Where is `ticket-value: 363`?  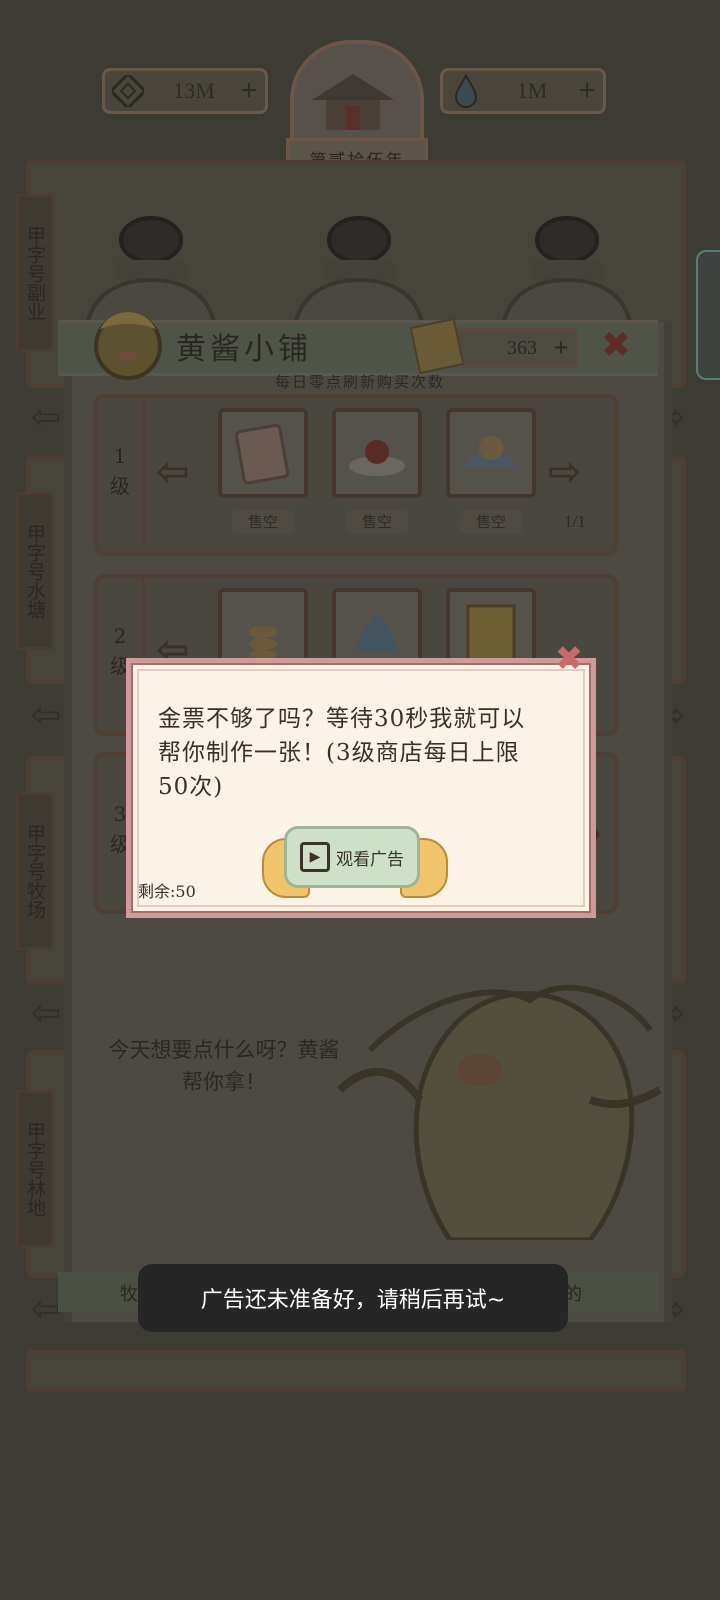 ticket-value: 363 is located at coordinates (522, 347).